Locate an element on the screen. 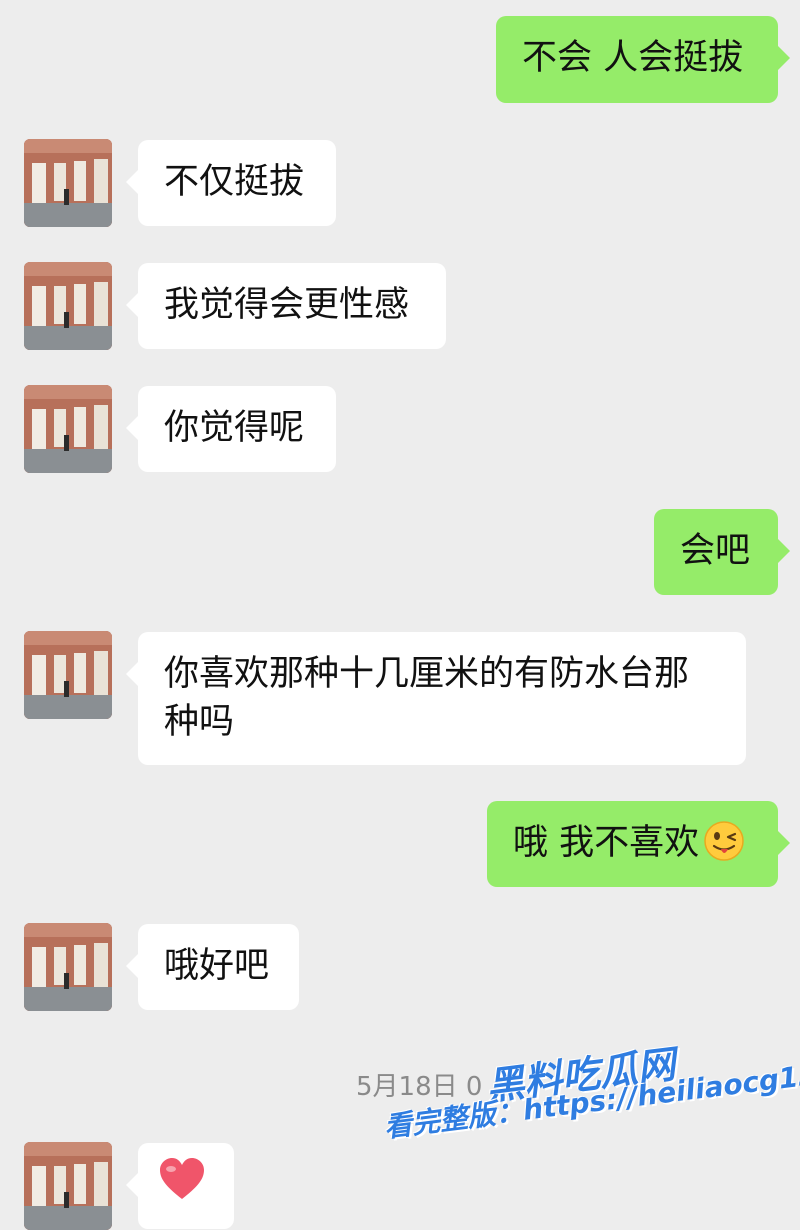 The width and height of the screenshot is (800, 1230). message-text: 哦 我不喜欢 is located at coordinates (606, 843).